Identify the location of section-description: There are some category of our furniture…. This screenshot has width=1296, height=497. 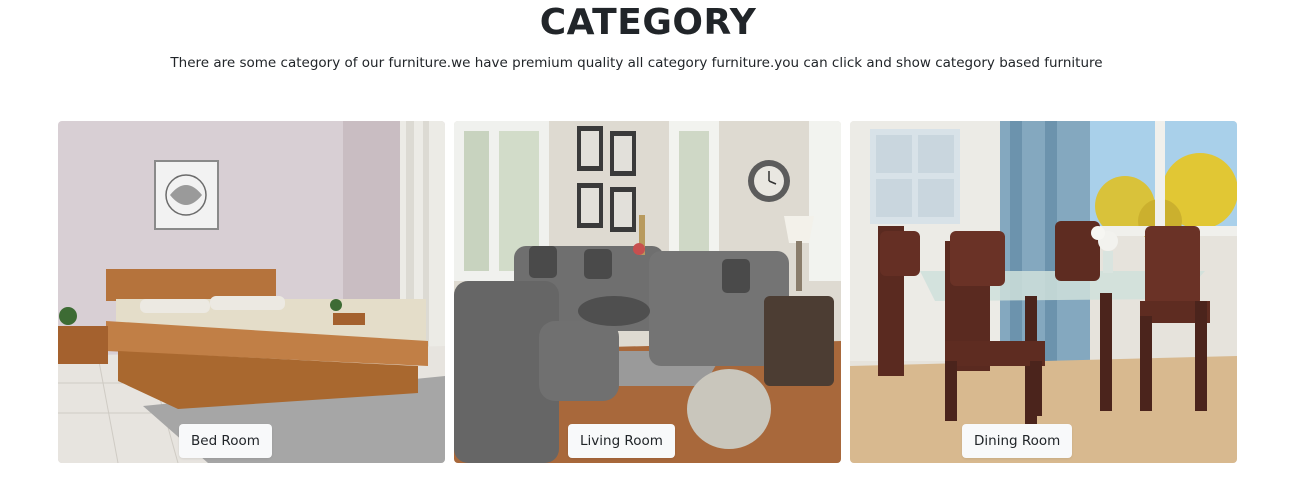
(636, 63).